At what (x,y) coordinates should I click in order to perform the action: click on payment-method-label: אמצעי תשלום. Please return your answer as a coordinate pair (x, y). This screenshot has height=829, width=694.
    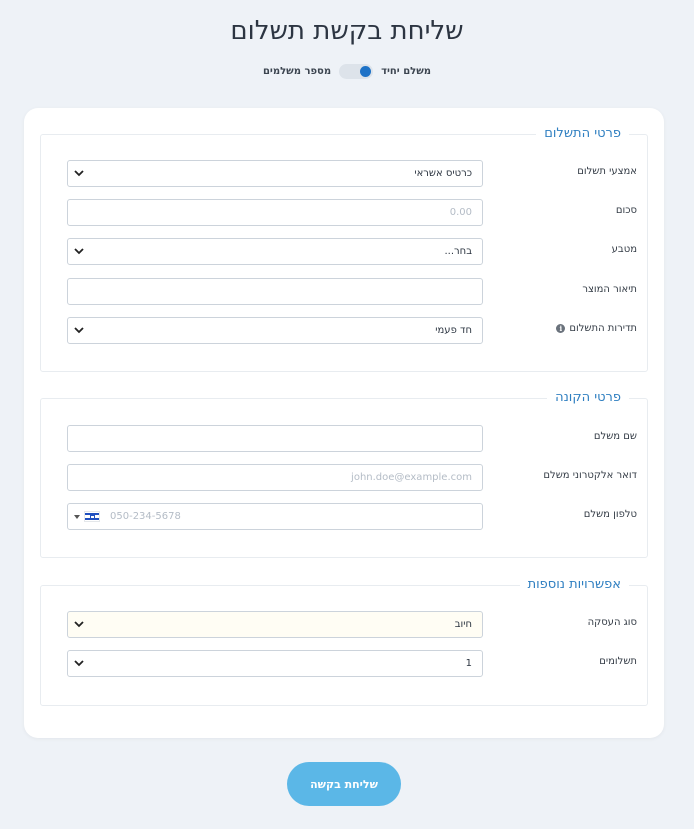
    Looking at the image, I should click on (607, 171).